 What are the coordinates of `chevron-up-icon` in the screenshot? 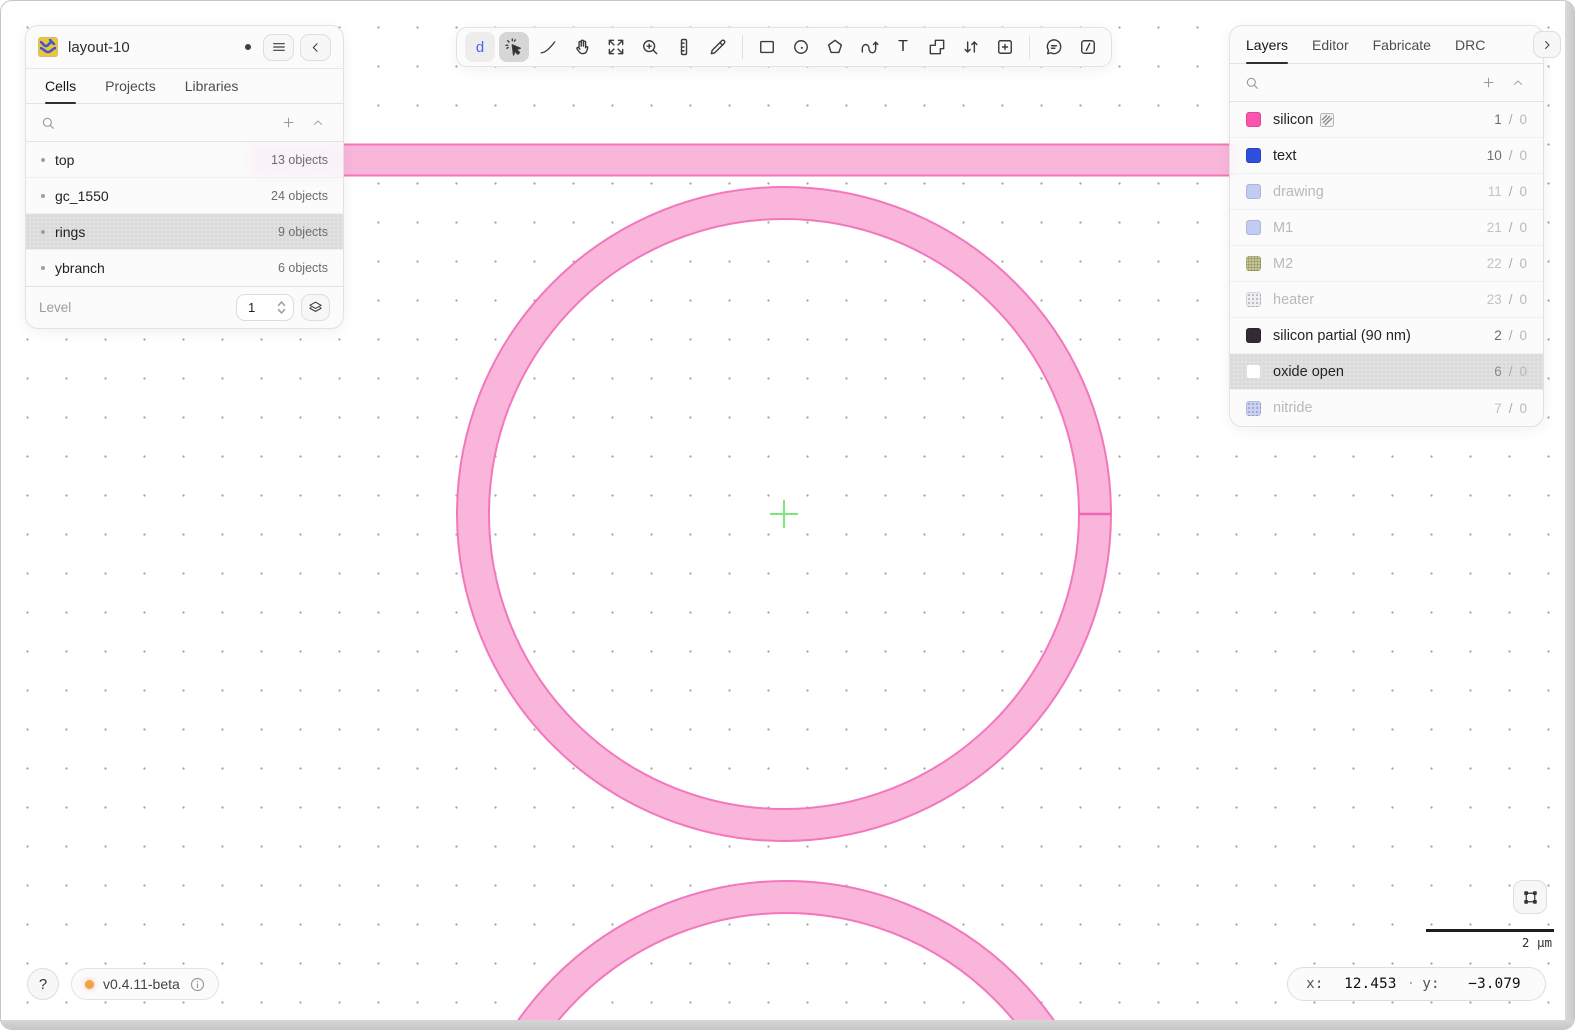 It's located at (1518, 82).